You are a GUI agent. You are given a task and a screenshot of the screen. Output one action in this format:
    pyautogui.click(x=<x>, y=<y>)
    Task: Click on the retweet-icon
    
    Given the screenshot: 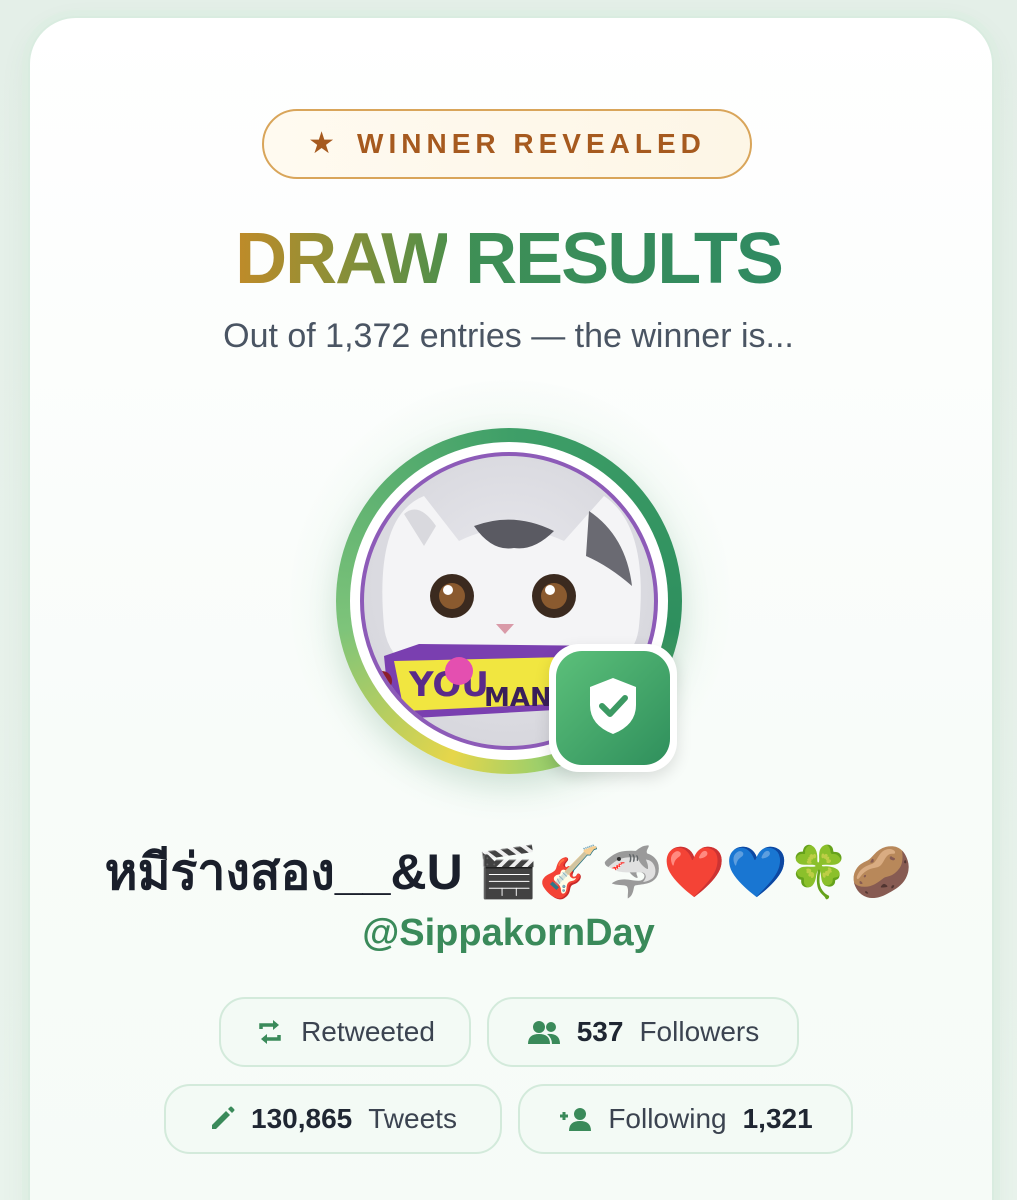 What is the action you would take?
    pyautogui.click(x=270, y=1032)
    